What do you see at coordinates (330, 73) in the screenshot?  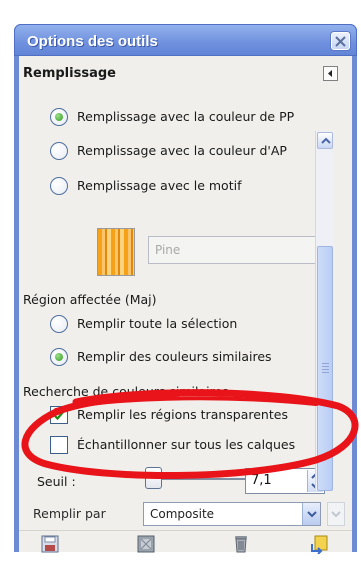 I see `panel-menu-button` at bounding box center [330, 73].